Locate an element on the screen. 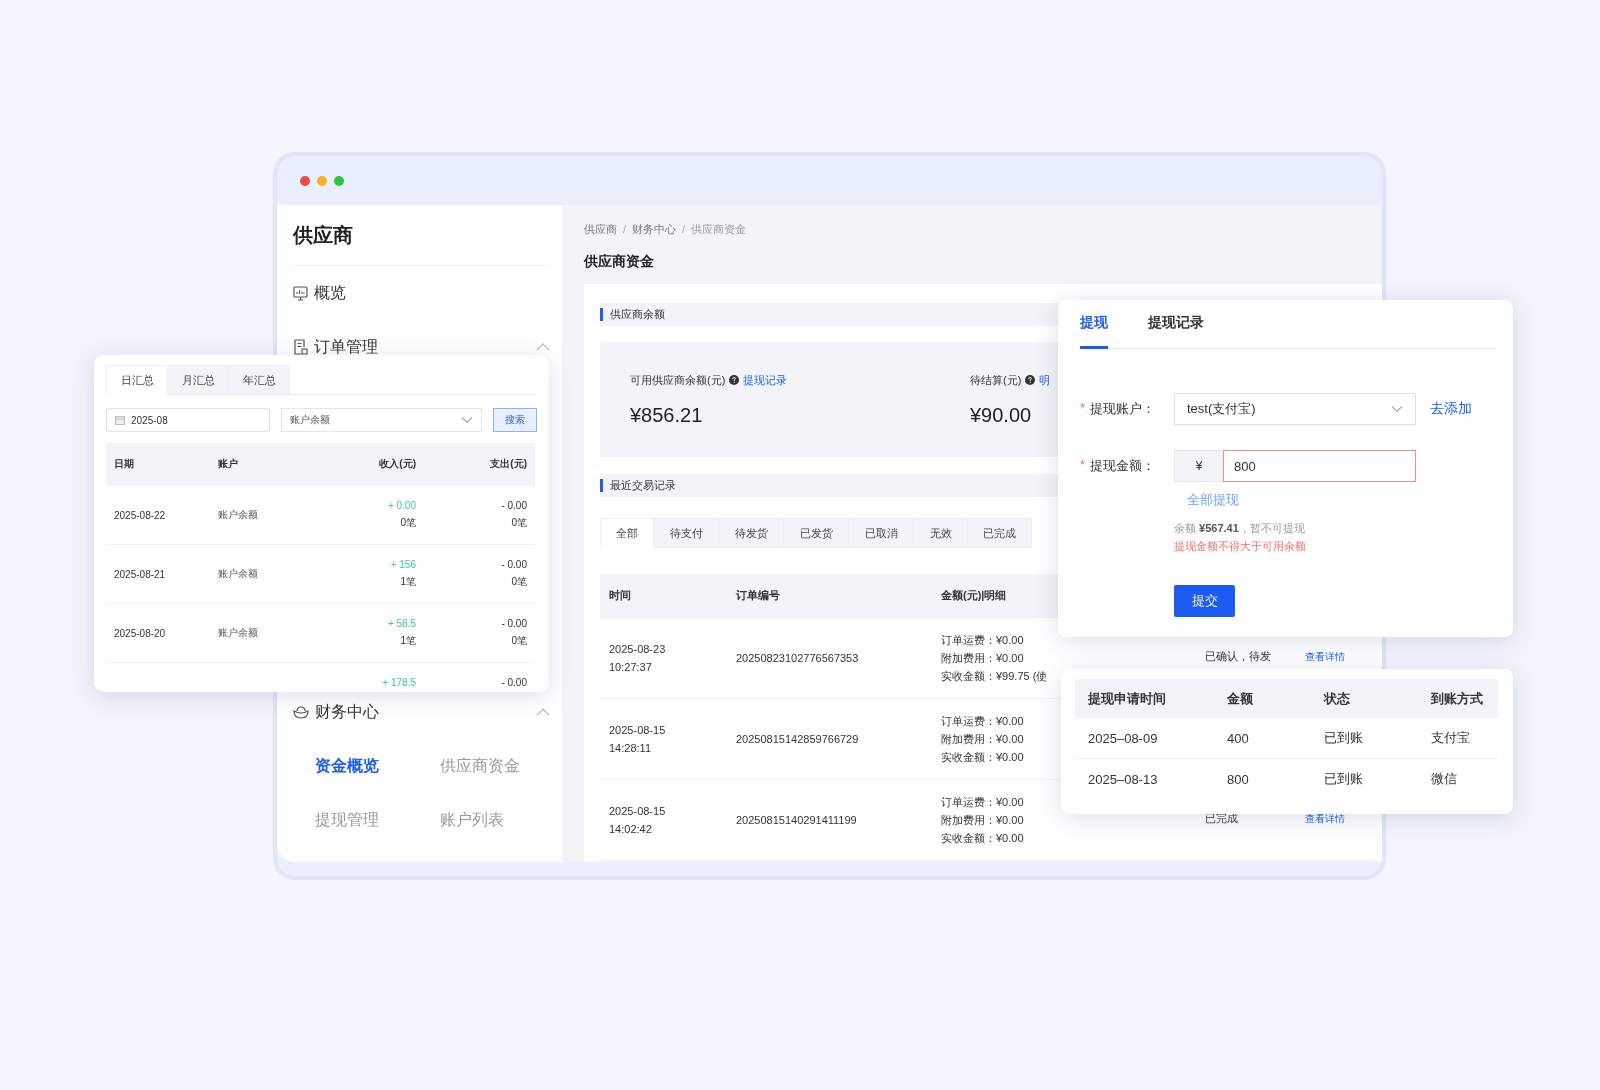 The height and width of the screenshot is (1090, 1600). field-label: 提现金额： is located at coordinates (1123, 466).